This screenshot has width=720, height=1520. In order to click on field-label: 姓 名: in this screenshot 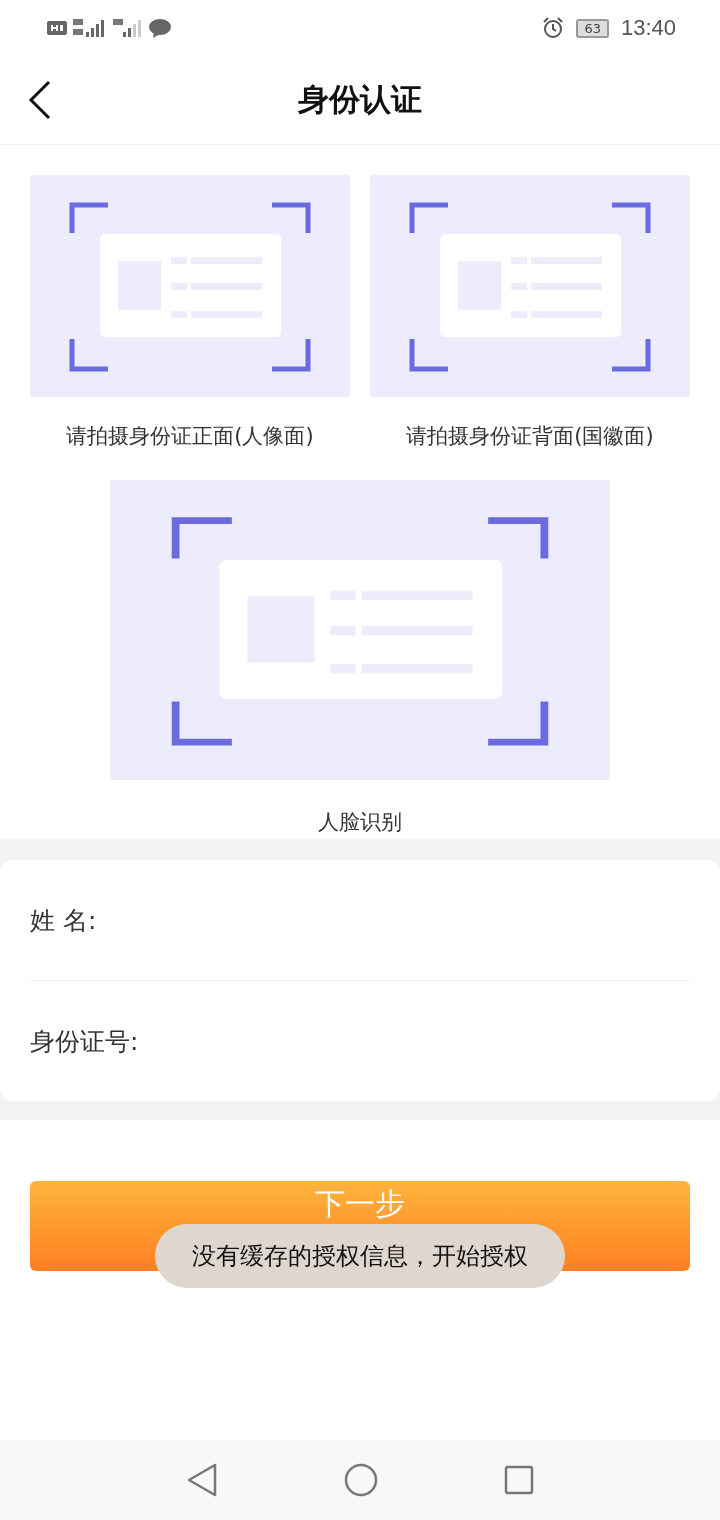, I will do `click(63, 920)`.